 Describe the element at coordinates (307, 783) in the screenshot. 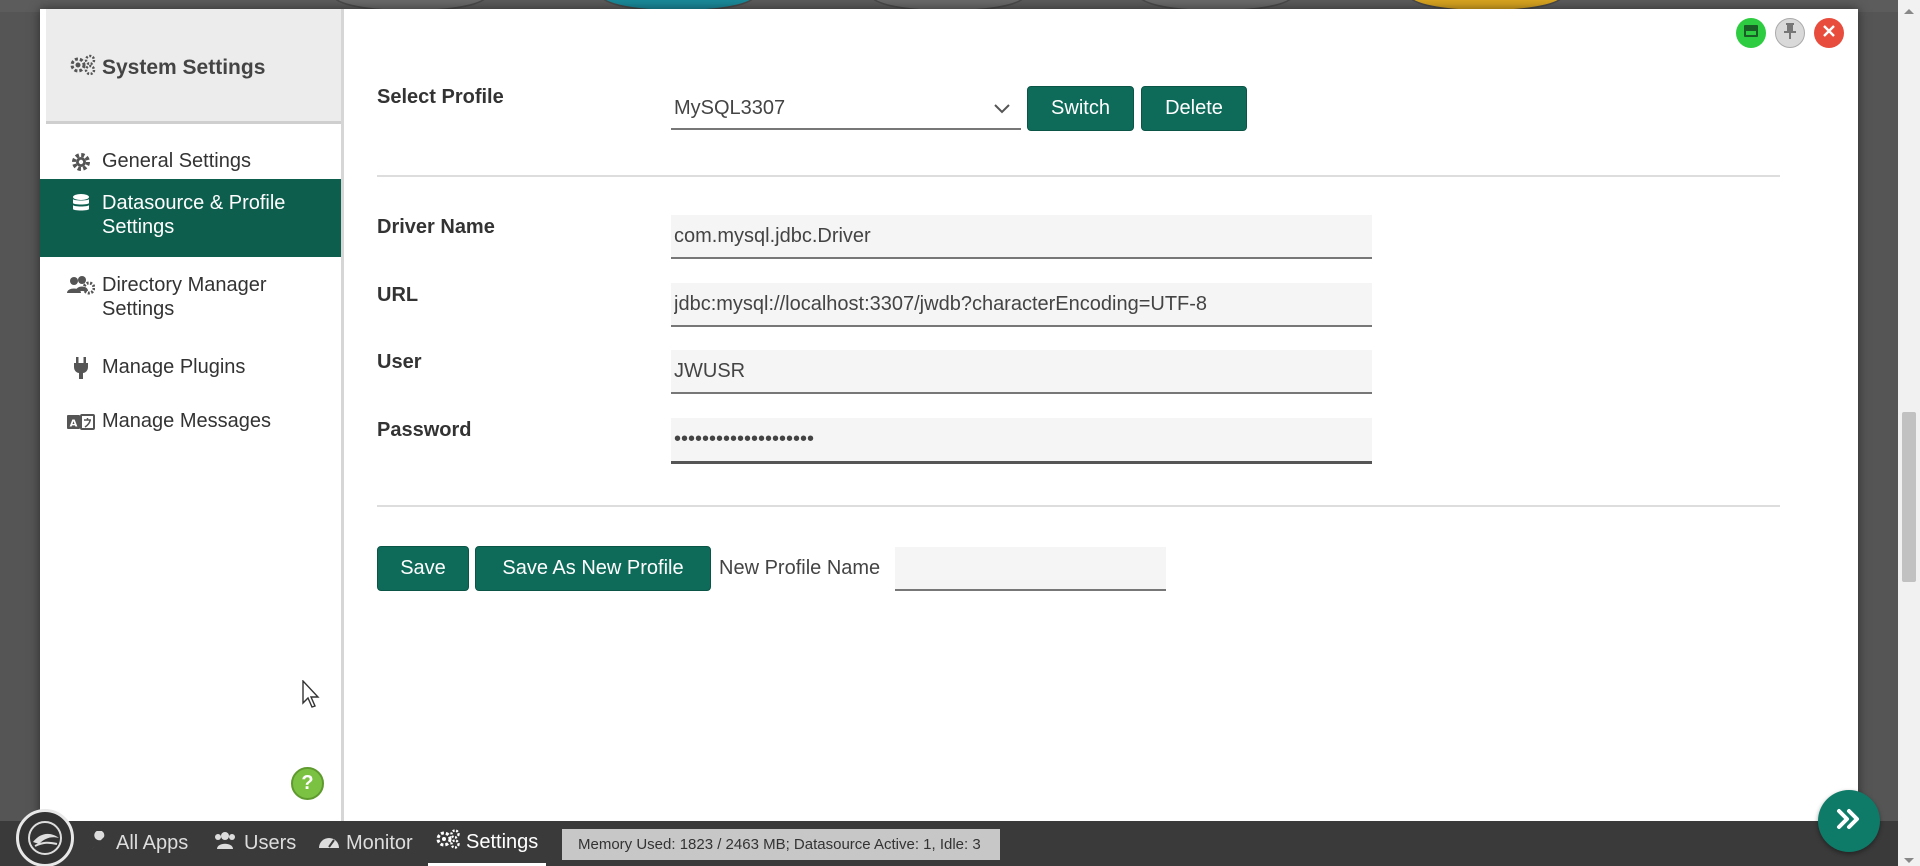

I see `help-button: ?` at that location.